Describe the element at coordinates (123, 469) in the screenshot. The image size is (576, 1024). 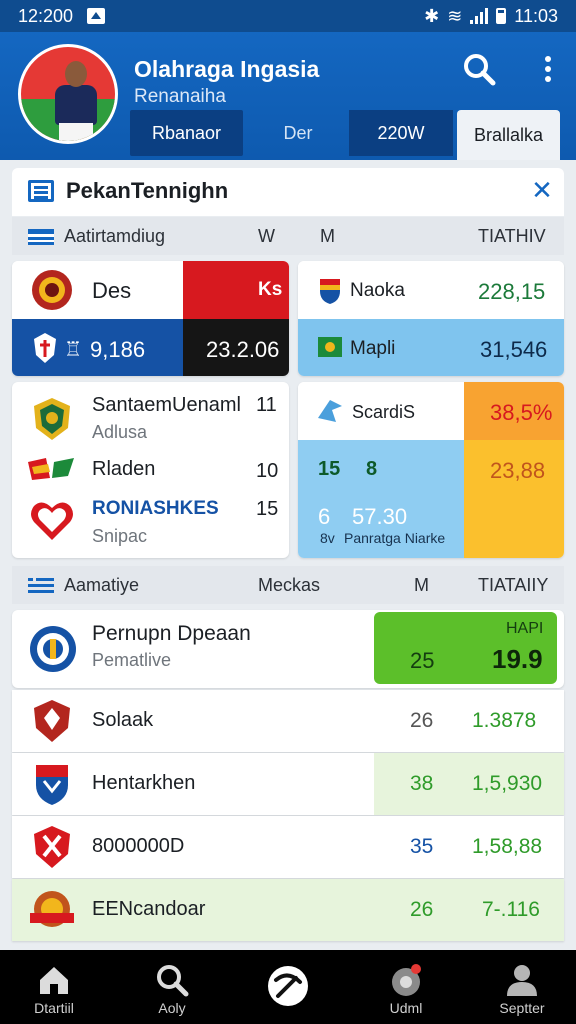
I see `team-row2-name: Rladen` at that location.